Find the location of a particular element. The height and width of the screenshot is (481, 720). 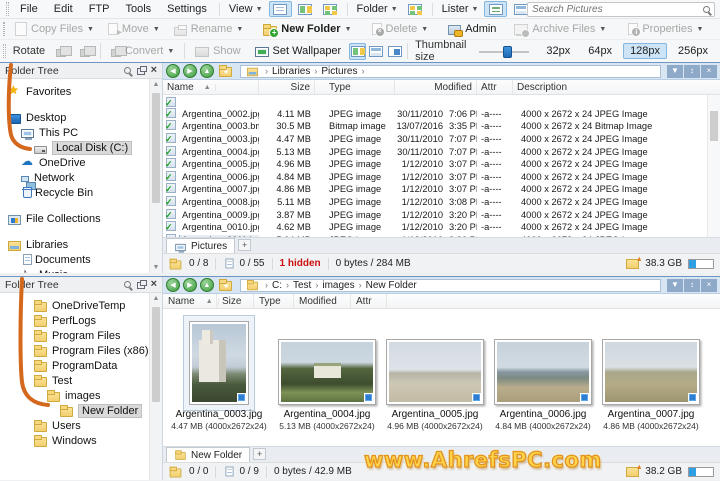

copy-files-button: Copy Files ▼ is located at coordinates (54, 29).